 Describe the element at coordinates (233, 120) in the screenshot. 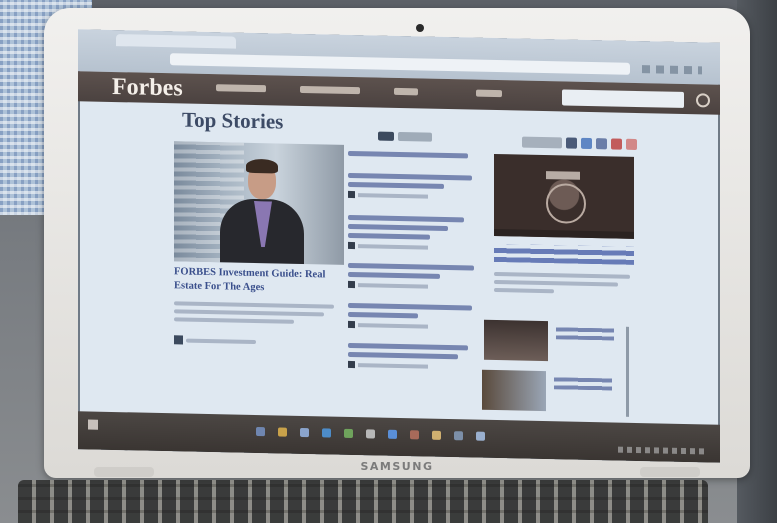

I see `section-title: Top Stories` at that location.